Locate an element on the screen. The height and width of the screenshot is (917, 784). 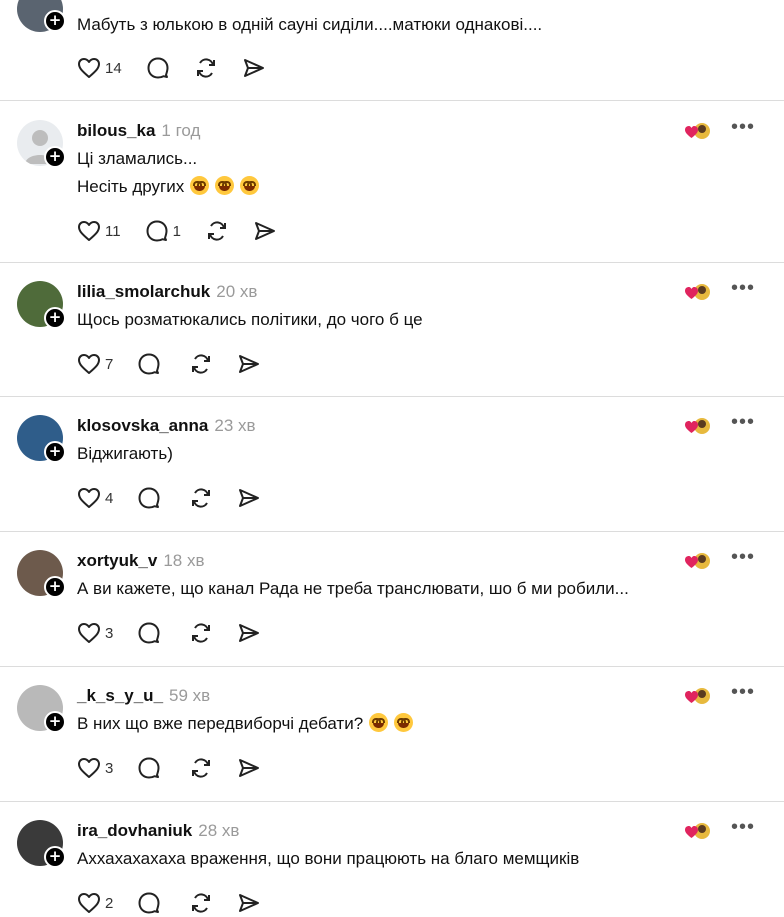
comment-item: + klosovska_anna 23 хв ••• Віджигають) 4 is located at coordinates (392, 463).